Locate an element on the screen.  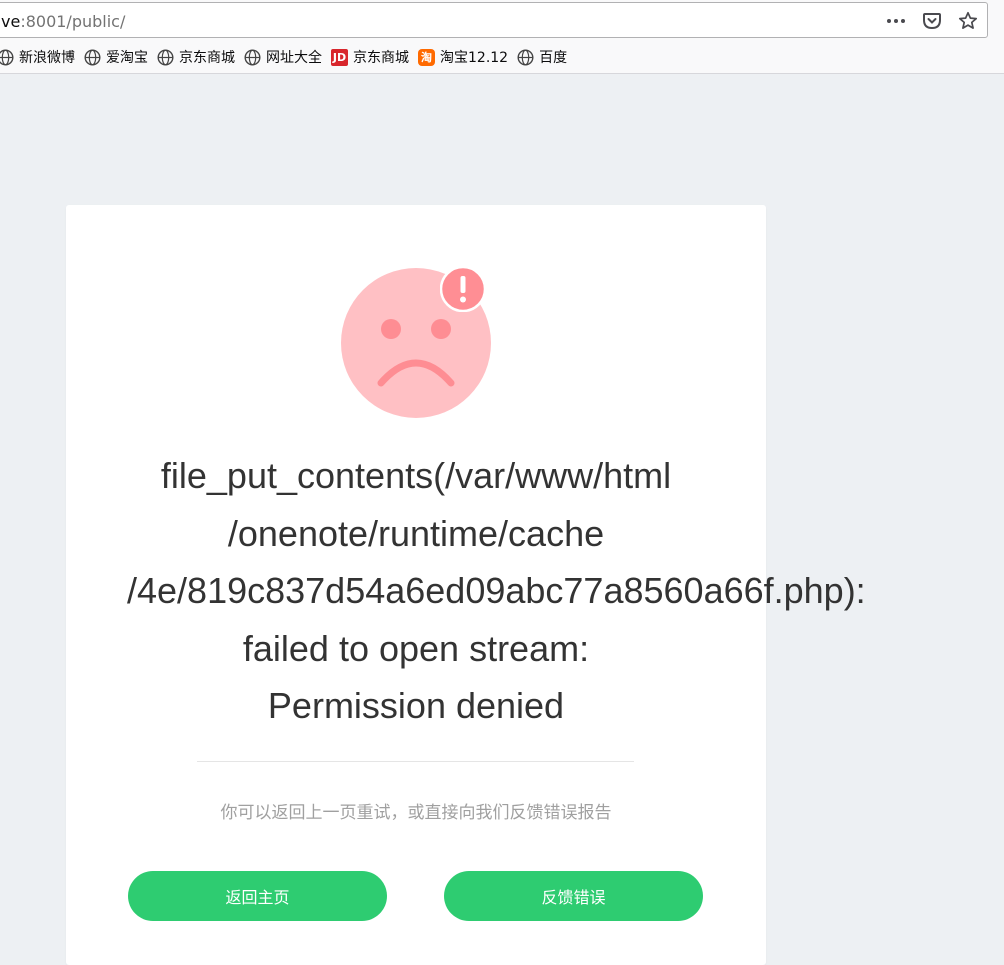
hint-text: 你可以返回上一页重试，或直接向我们反馈错误报告 is located at coordinates (416, 813).